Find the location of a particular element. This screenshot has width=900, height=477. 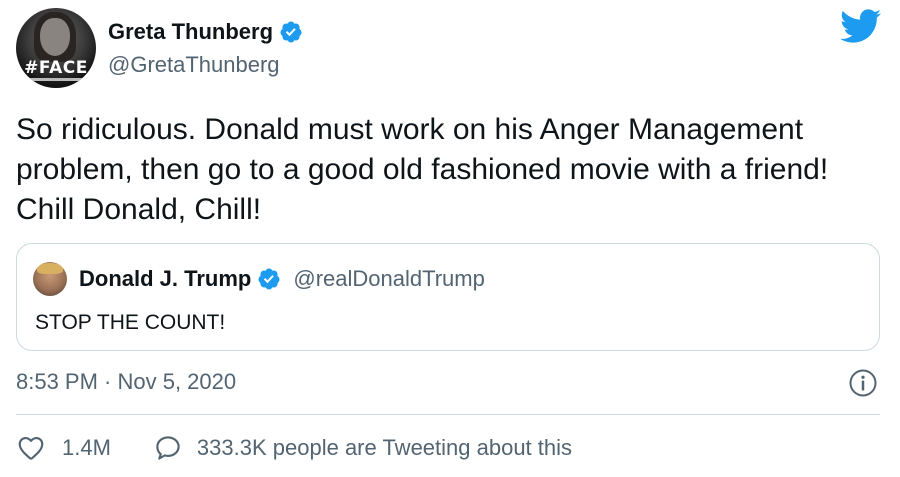

action-divider is located at coordinates (448, 414).